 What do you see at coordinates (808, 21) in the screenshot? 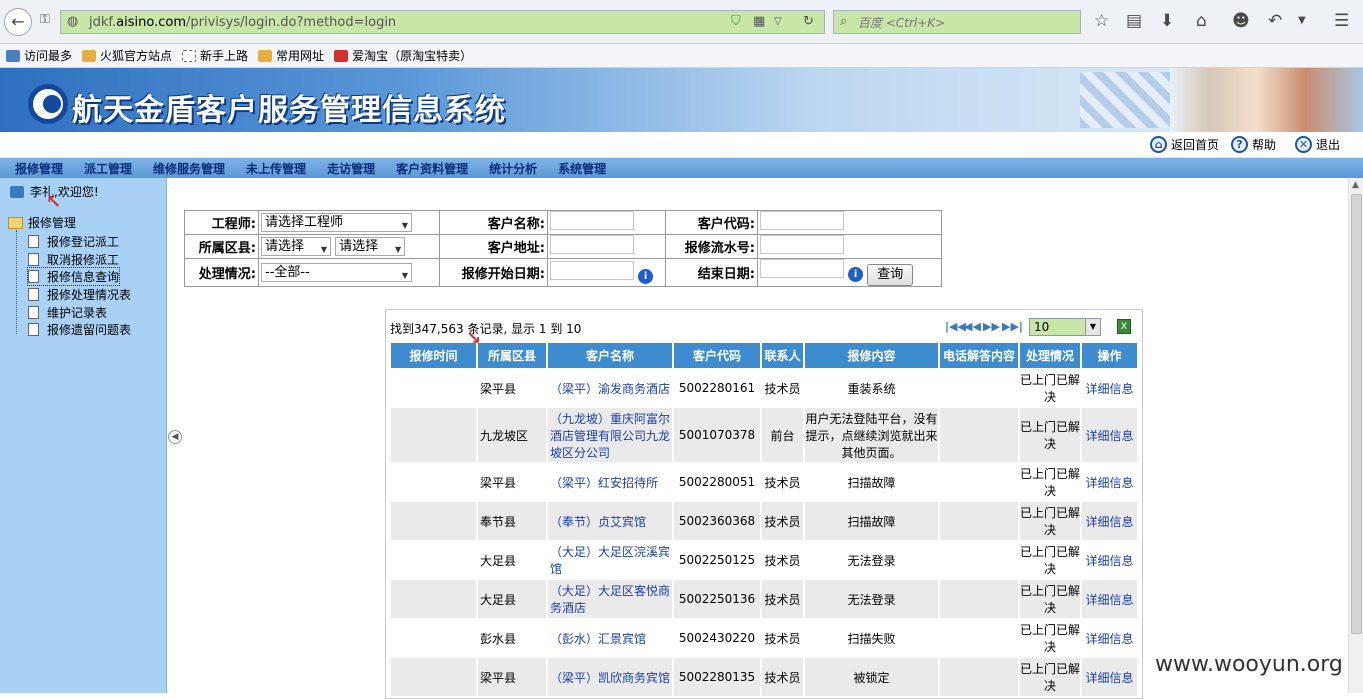
I see `reload-icon: ↻` at bounding box center [808, 21].